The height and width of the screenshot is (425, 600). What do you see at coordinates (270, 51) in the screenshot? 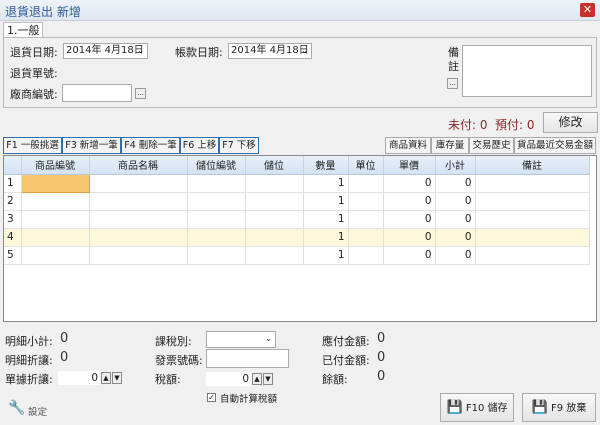
I see `account-date-picker: 2014年 4月18日 ⌄` at bounding box center [270, 51].